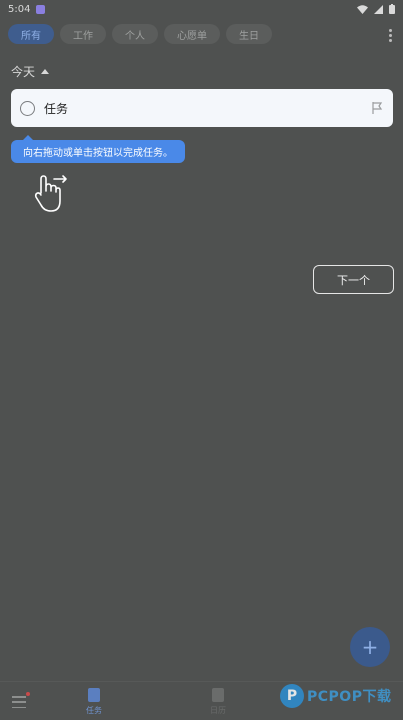 The image size is (403, 720). What do you see at coordinates (349, 697) in the screenshot?
I see `watermark-text: PCPOP下载` at bounding box center [349, 697].